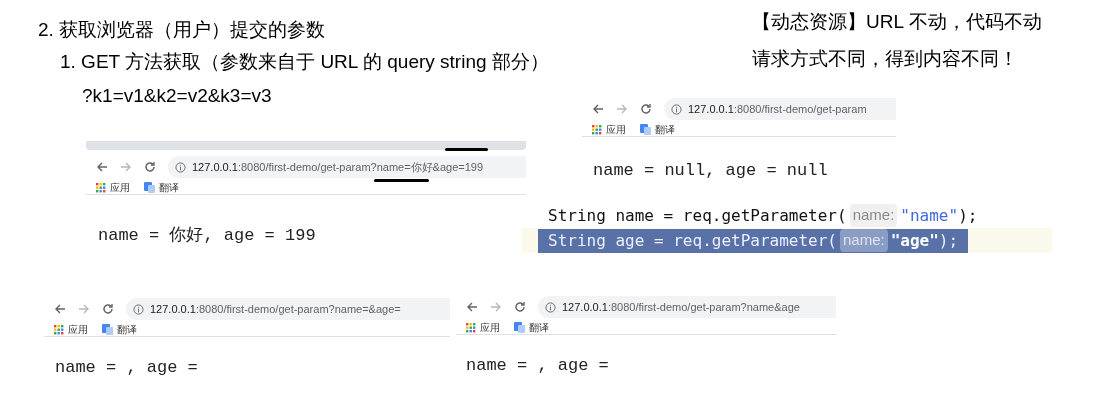 The height and width of the screenshot is (405, 1109). Describe the element at coordinates (710, 171) in the screenshot. I see `page-output: name = null, age = null` at that location.